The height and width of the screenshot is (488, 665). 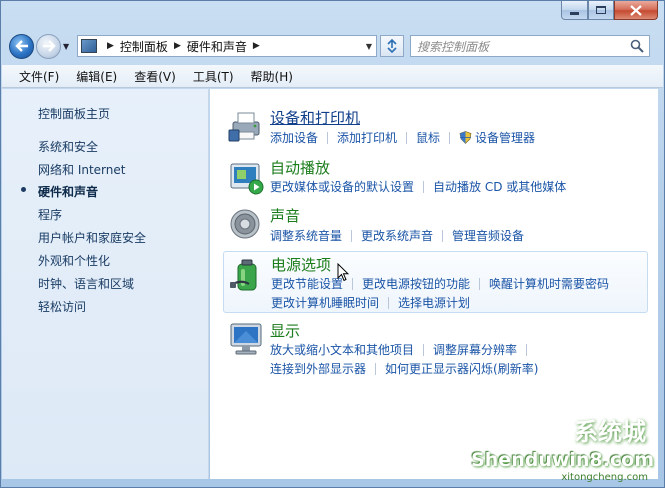 I want to click on link-resize-text: 放大或缩小文本和其他项目, so click(x=342, y=349).